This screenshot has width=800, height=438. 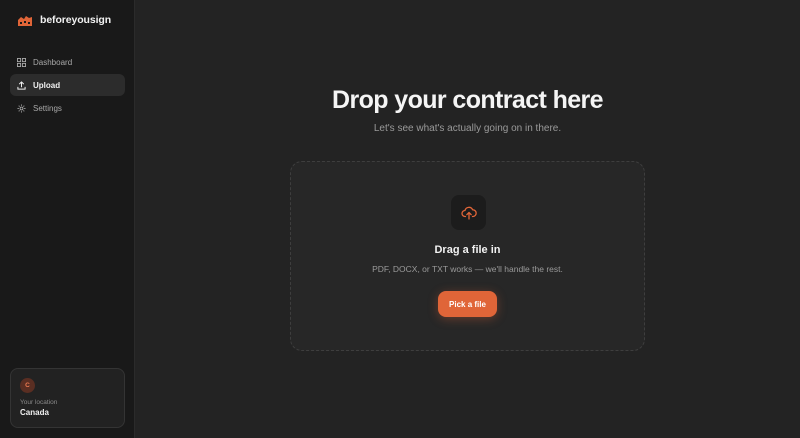 I want to click on brand-name: beforeyousign, so click(x=76, y=20).